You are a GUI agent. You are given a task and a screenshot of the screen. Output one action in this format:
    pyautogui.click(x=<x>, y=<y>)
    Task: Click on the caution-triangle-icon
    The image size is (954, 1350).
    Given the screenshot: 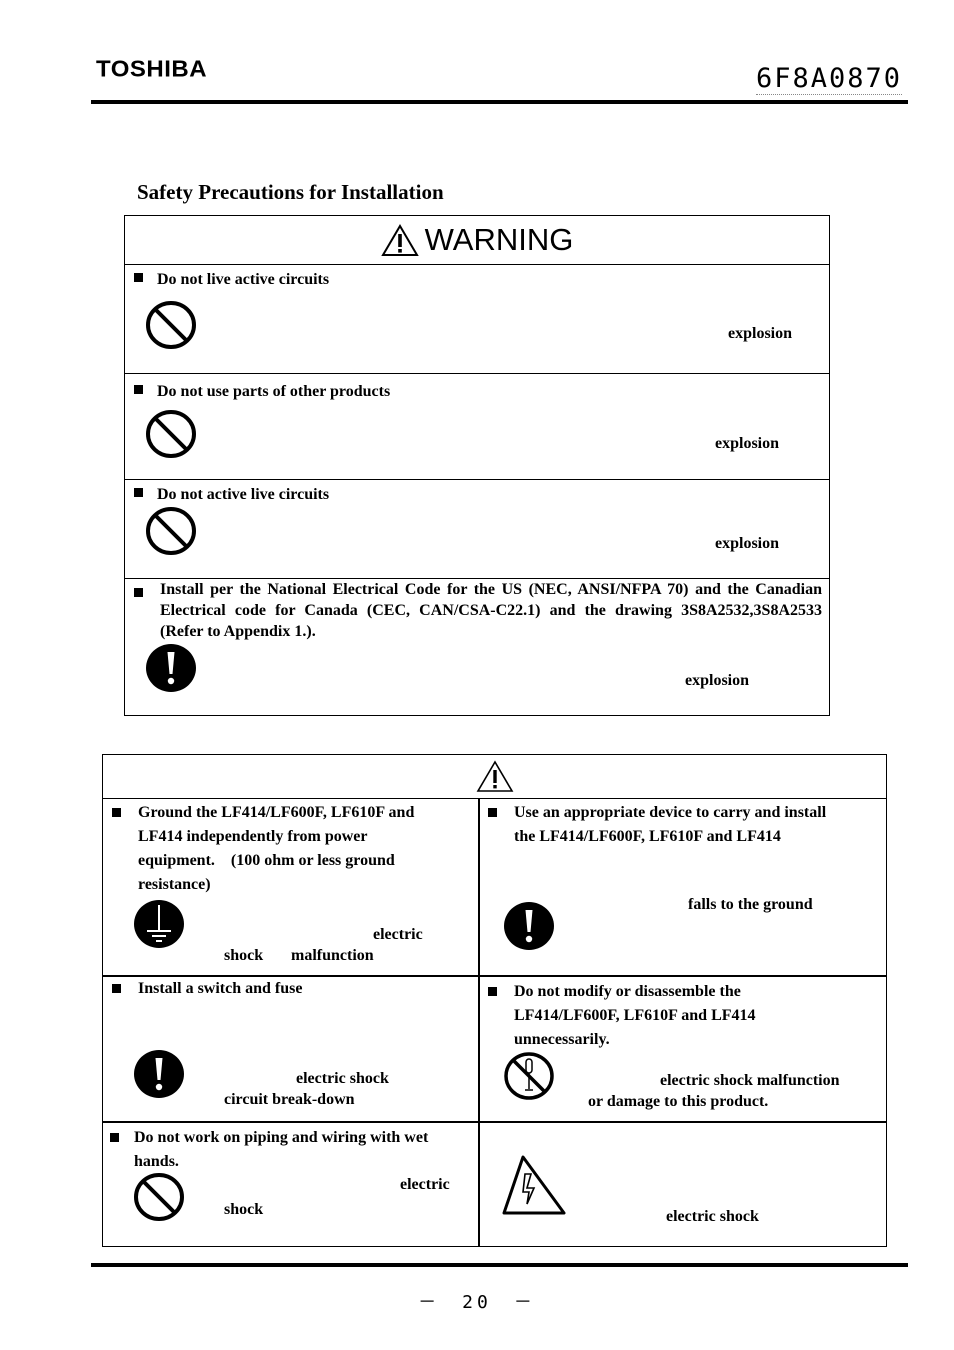 What is the action you would take?
    pyautogui.click(x=494, y=776)
    